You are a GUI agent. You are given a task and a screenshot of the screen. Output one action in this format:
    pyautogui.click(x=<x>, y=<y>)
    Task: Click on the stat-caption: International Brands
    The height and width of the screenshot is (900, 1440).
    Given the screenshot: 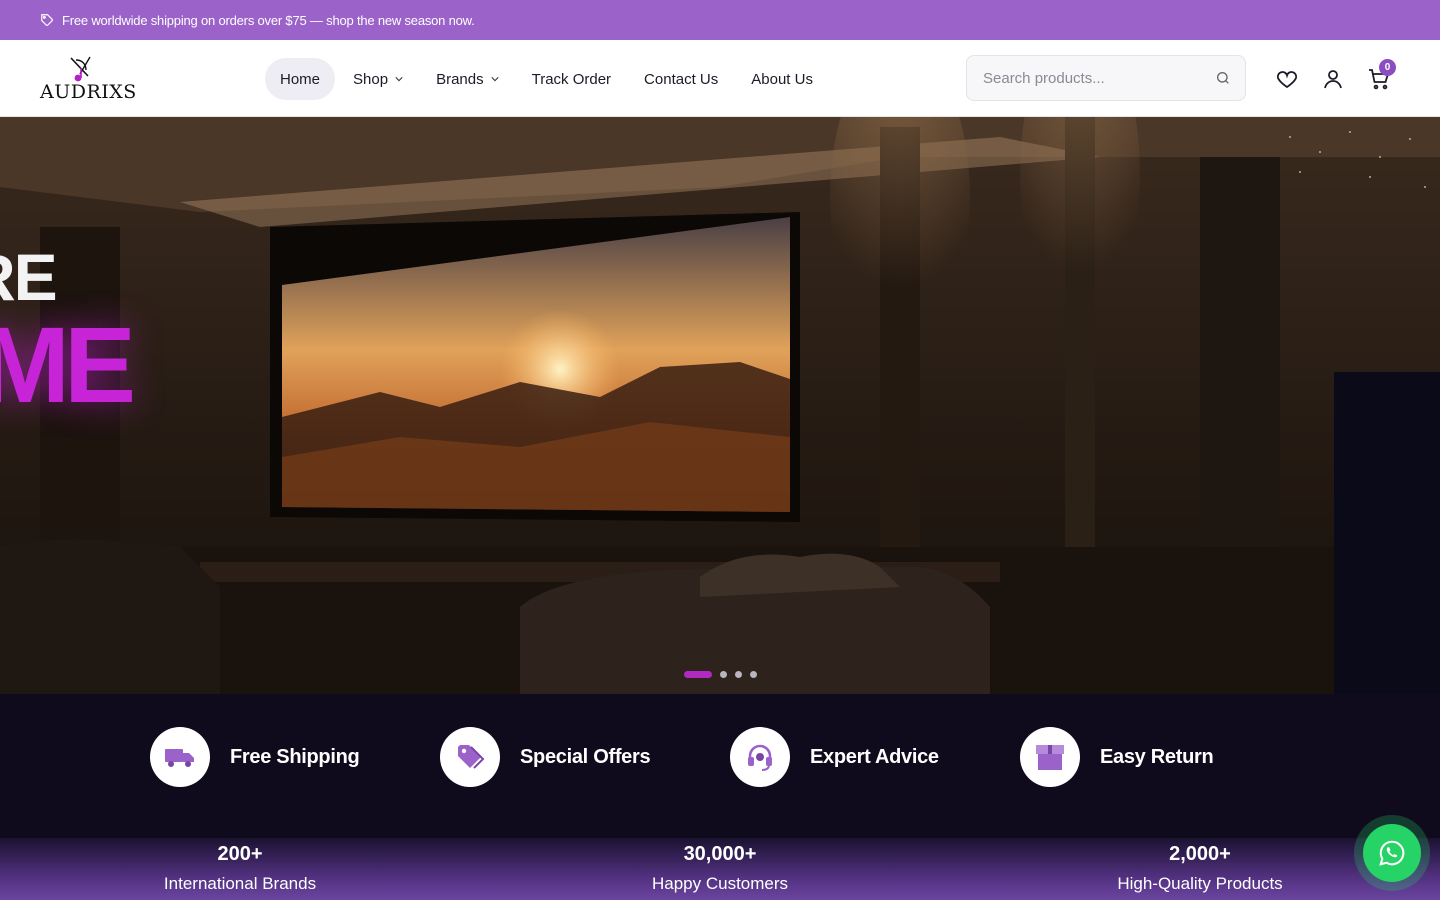 What is the action you would take?
    pyautogui.click(x=240, y=883)
    